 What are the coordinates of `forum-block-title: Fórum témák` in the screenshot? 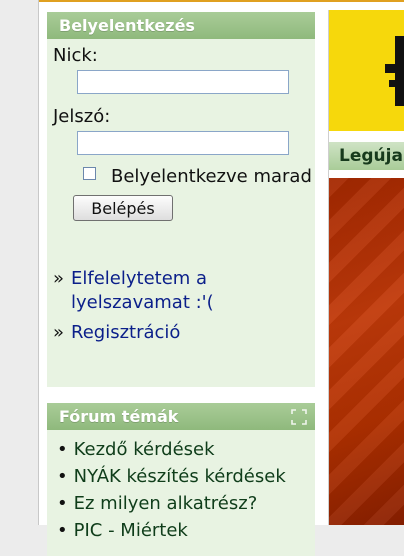 It's located at (119, 416).